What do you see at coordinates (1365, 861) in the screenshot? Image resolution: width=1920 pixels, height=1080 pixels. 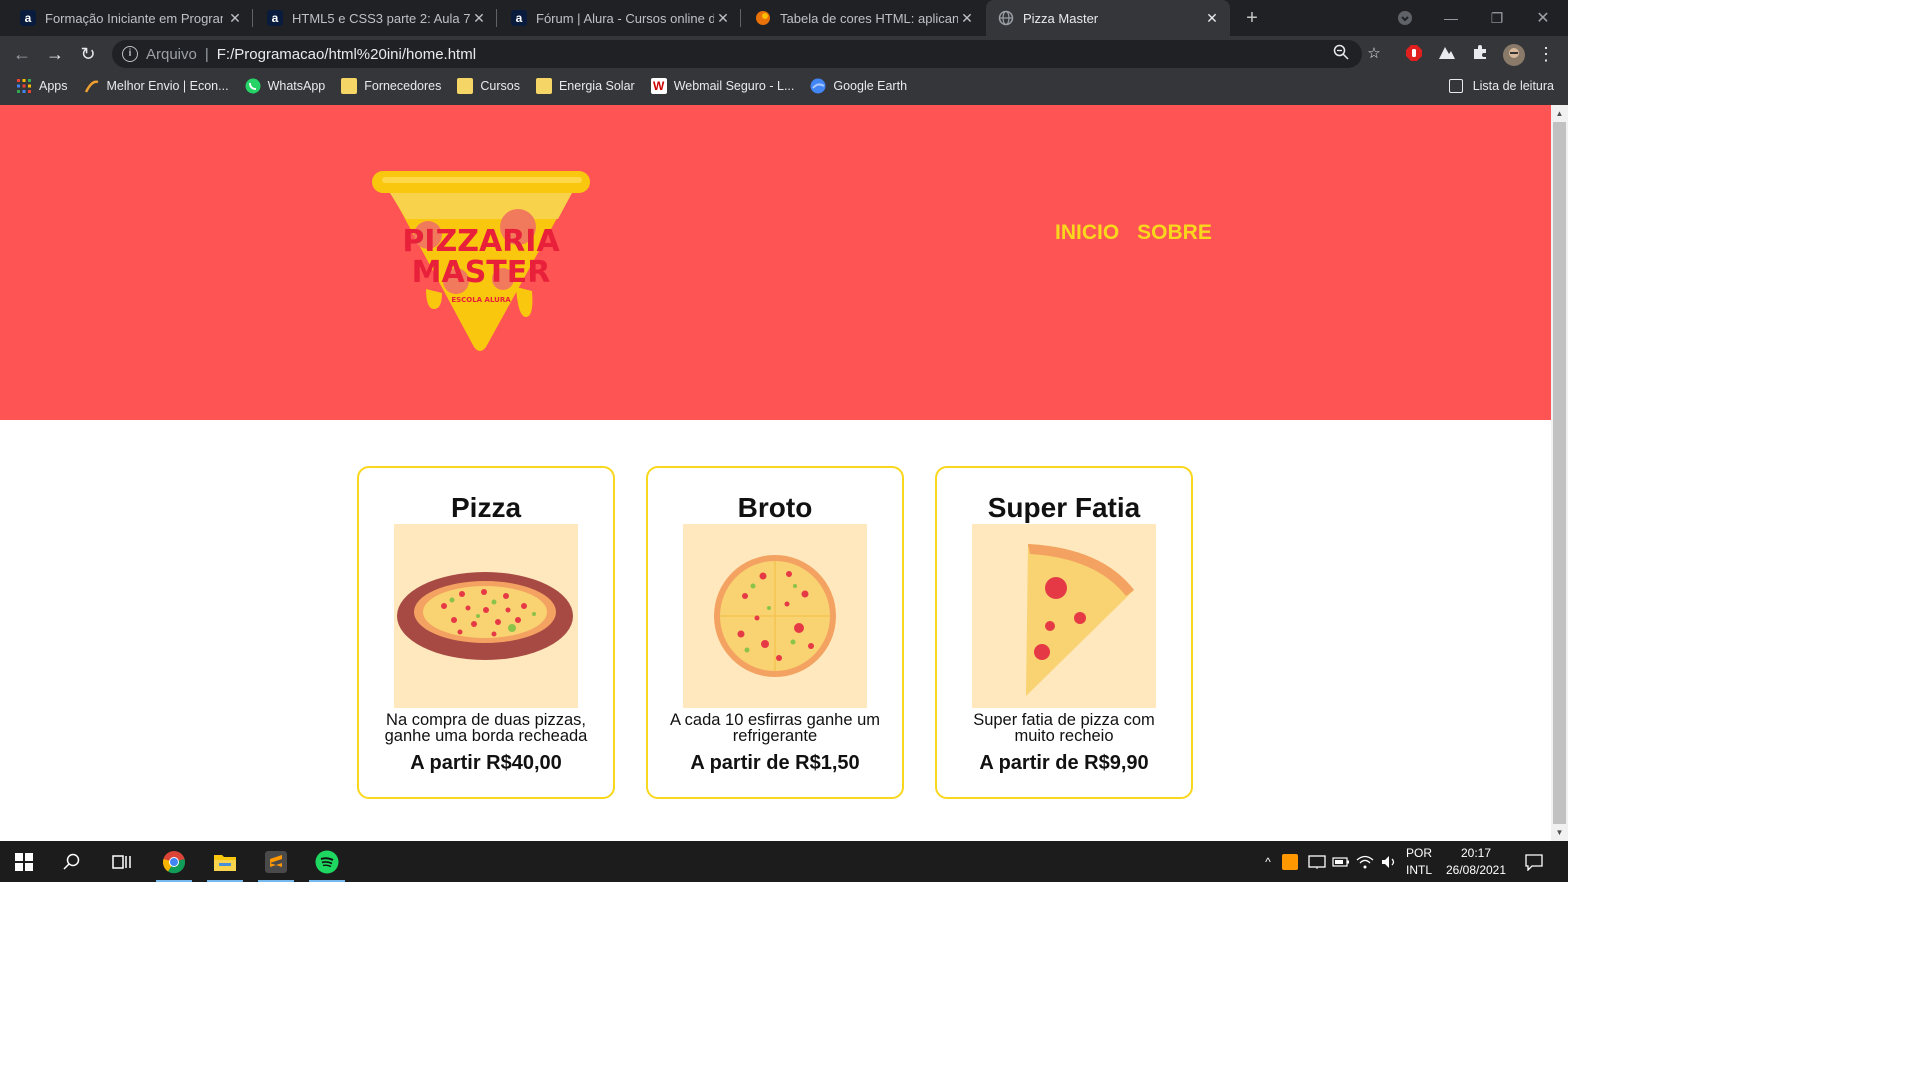 I see `wifi-icon` at bounding box center [1365, 861].